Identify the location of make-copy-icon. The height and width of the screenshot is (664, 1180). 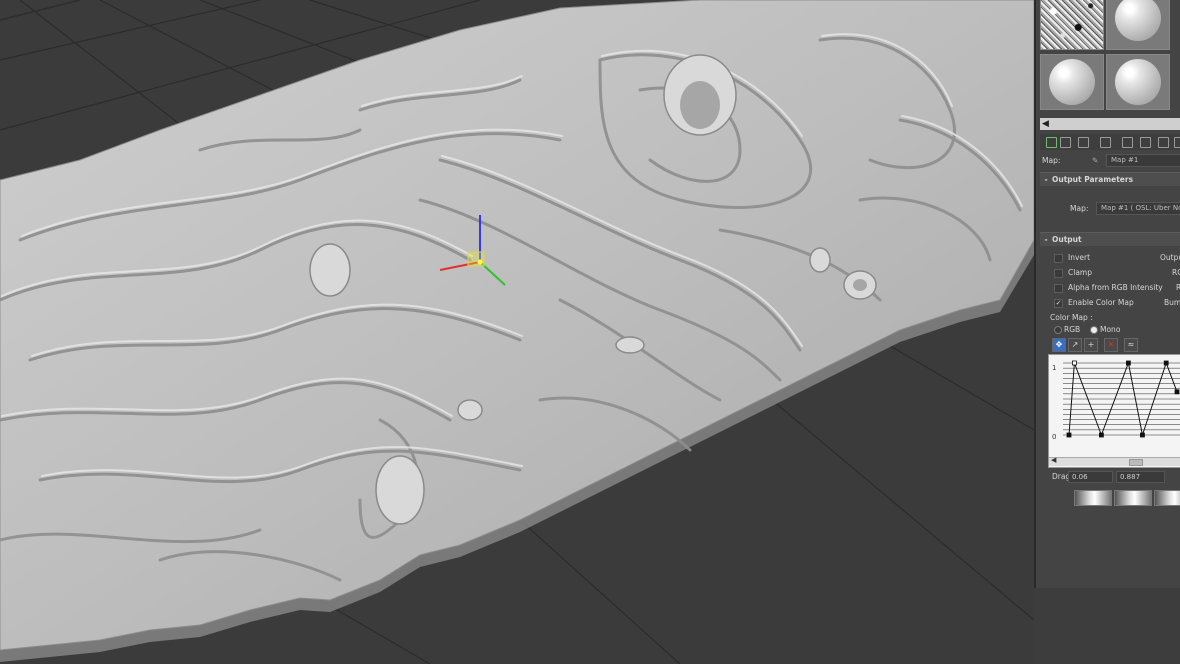
(1127, 142).